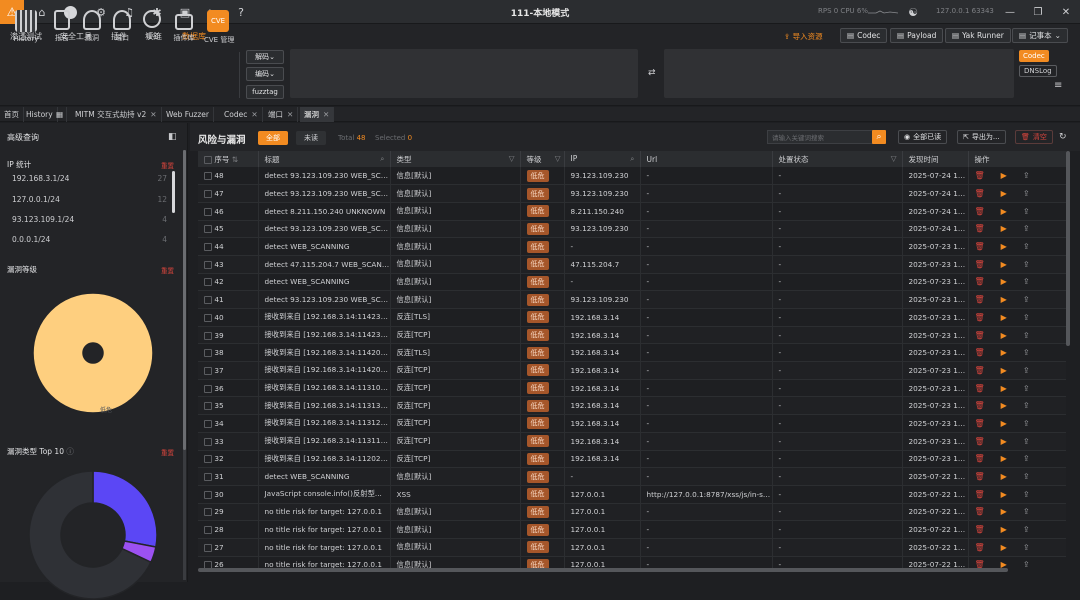 This screenshot has width=1080, height=600. Describe the element at coordinates (1063, 137) in the screenshot. I see `refresh-icon: ↻` at that location.